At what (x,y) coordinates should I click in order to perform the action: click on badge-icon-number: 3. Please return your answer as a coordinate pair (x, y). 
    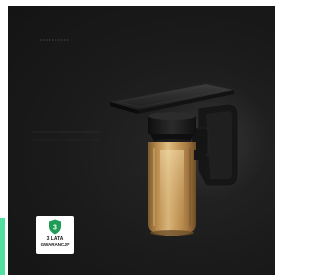
    Looking at the image, I should click on (55, 228).